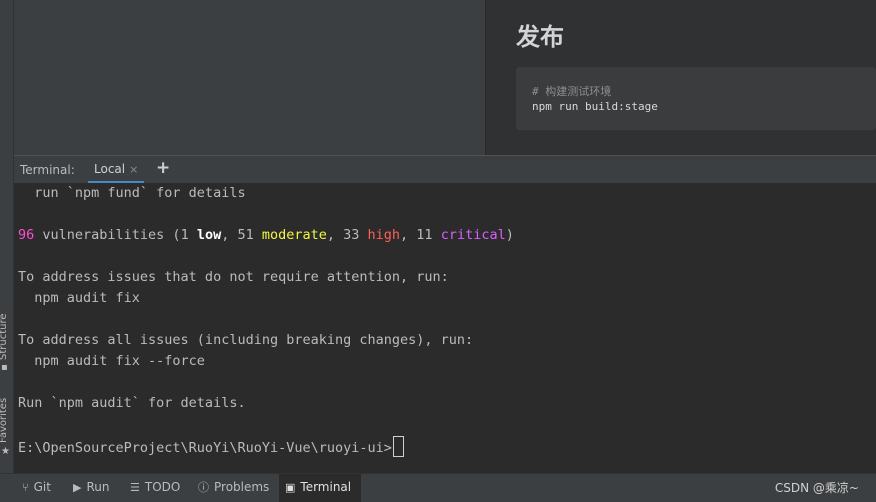 This screenshot has width=876, height=502. I want to click on code-comment: # 构建测试环境, so click(572, 91).